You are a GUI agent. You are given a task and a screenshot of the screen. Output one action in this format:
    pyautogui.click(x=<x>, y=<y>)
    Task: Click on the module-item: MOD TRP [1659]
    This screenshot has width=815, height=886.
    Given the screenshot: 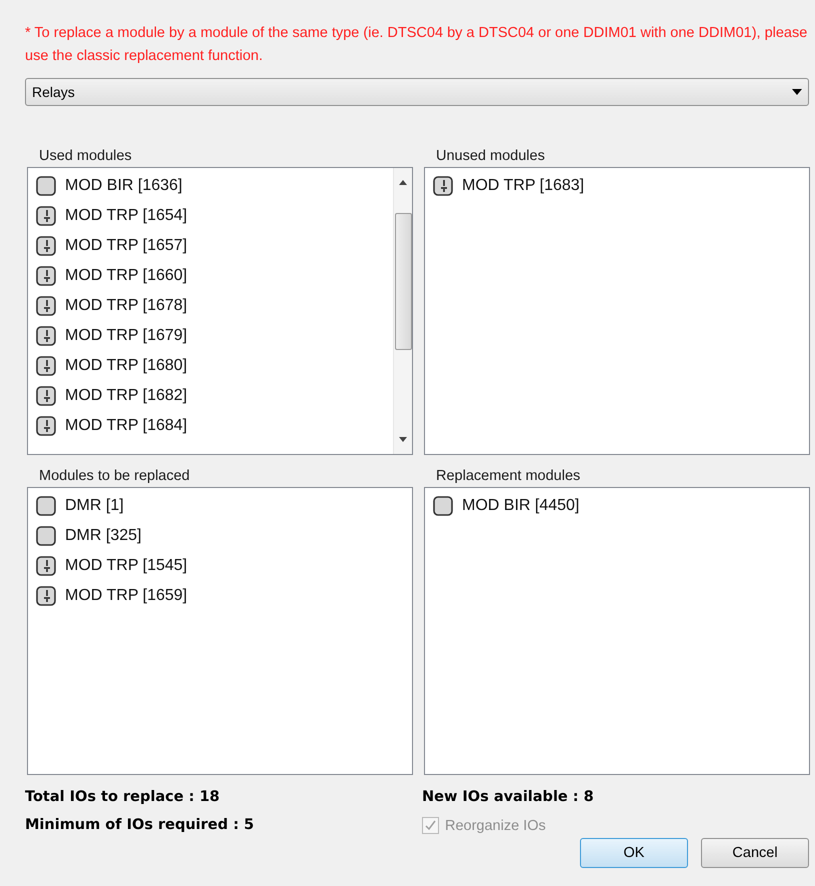 What is the action you would take?
    pyautogui.click(x=220, y=596)
    